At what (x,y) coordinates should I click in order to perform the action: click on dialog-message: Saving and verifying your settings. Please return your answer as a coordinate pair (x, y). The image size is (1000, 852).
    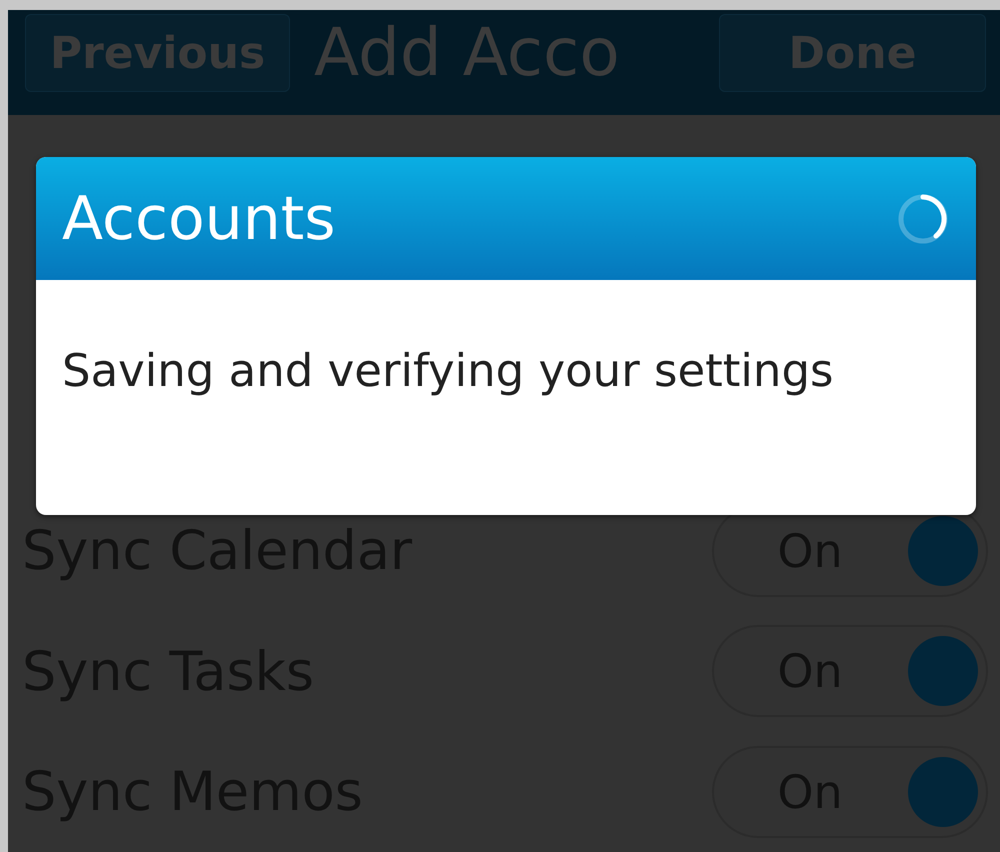
    Looking at the image, I should click on (447, 370).